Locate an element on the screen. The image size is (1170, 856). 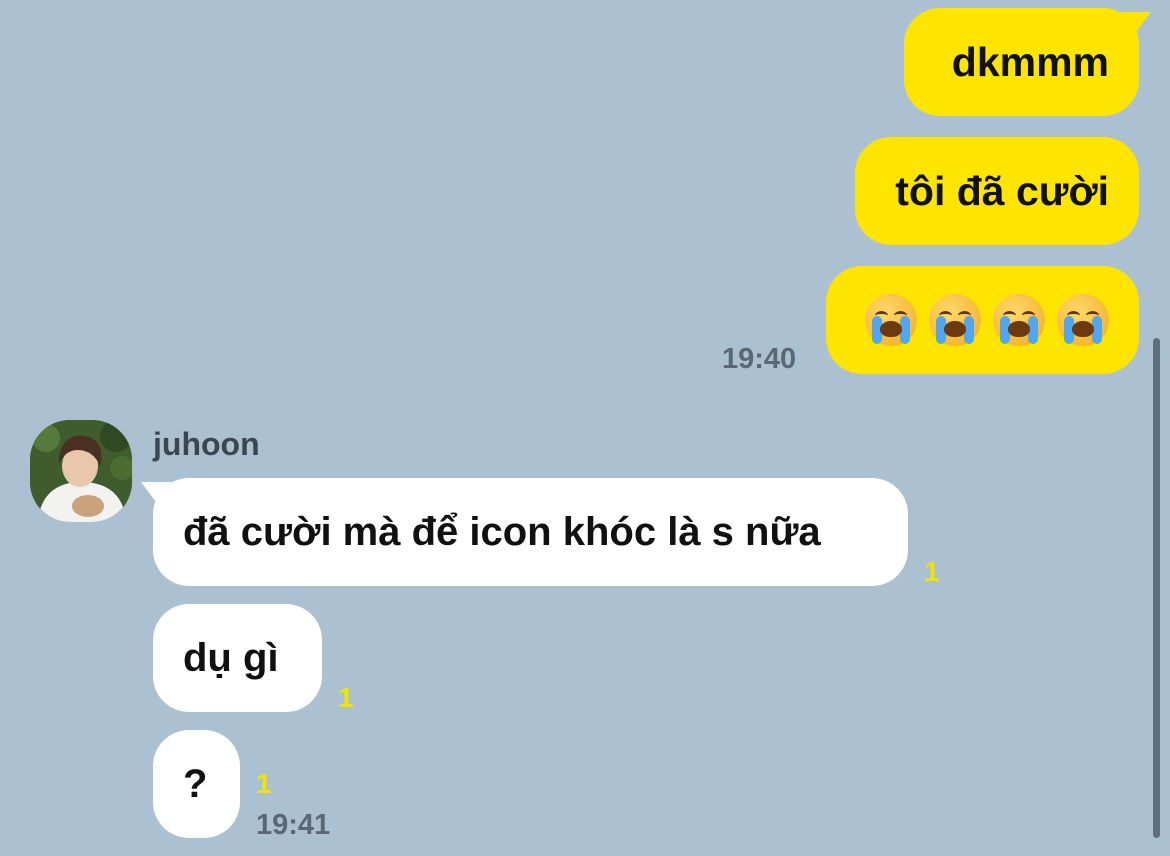
emoji-row is located at coordinates (987, 320).